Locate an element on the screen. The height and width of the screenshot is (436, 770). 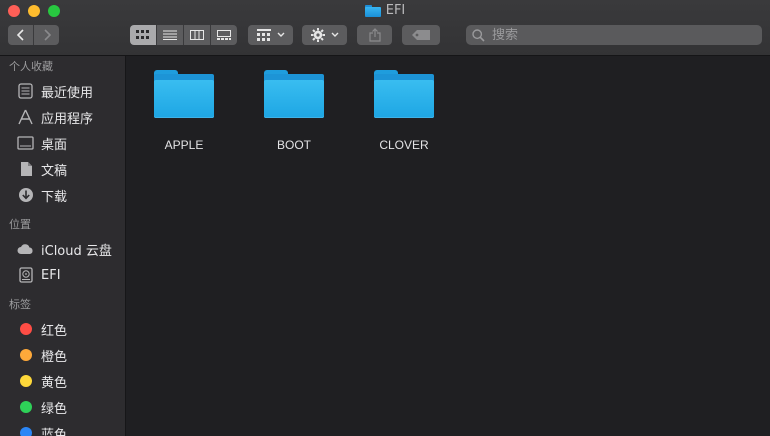
chevron-left-icon is located at coordinates (20, 35).